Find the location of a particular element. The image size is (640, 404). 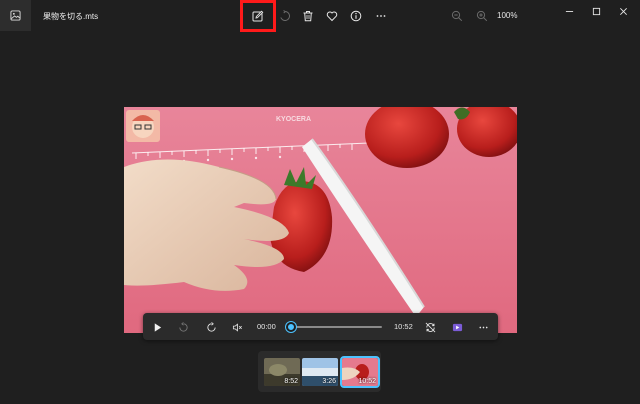

maximize-icon is located at coordinates (596, 11).